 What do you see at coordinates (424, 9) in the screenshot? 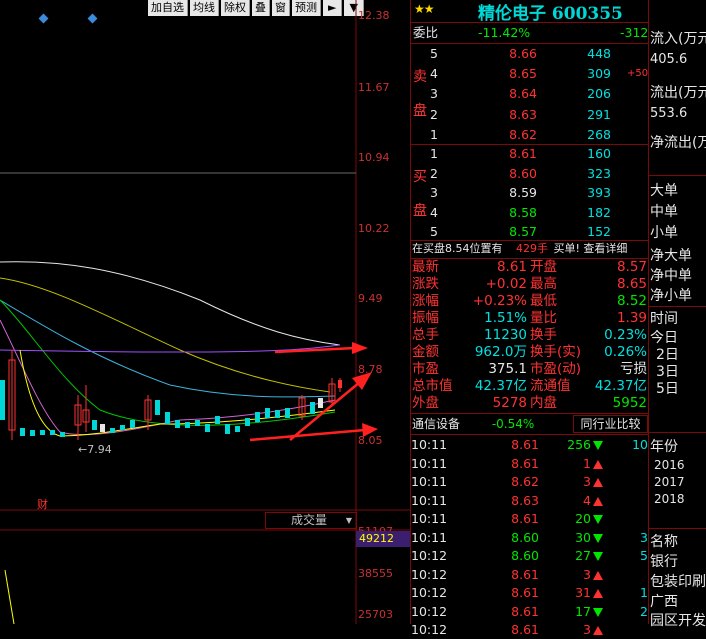
I see `rating-stars: ★★` at bounding box center [424, 9].